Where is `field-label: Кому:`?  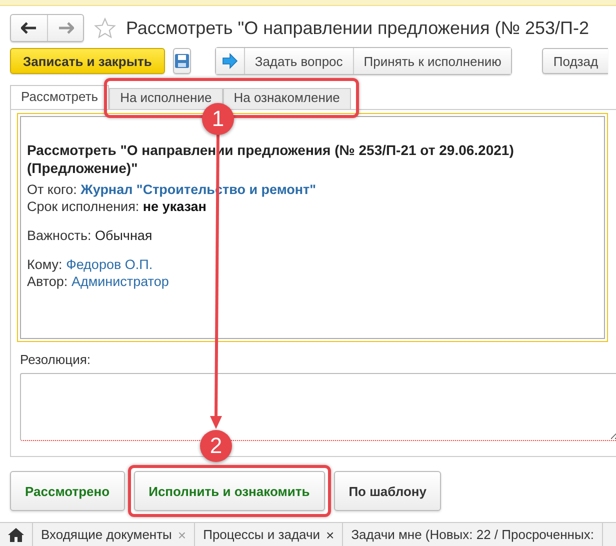 field-label: Кому: is located at coordinates (44, 264).